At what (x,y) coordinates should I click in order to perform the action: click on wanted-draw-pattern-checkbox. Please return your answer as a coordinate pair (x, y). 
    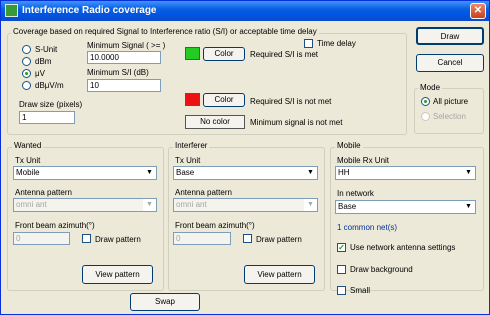
    Looking at the image, I should click on (86, 238).